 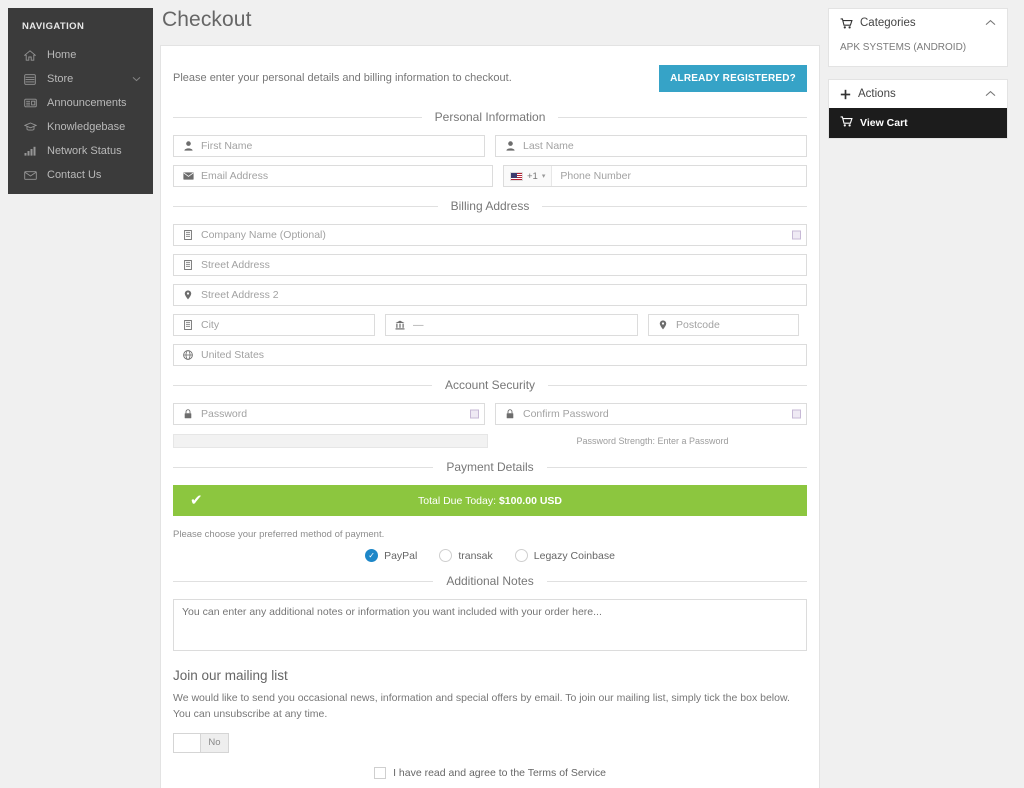 I want to click on city-input: City, so click(x=274, y=325).